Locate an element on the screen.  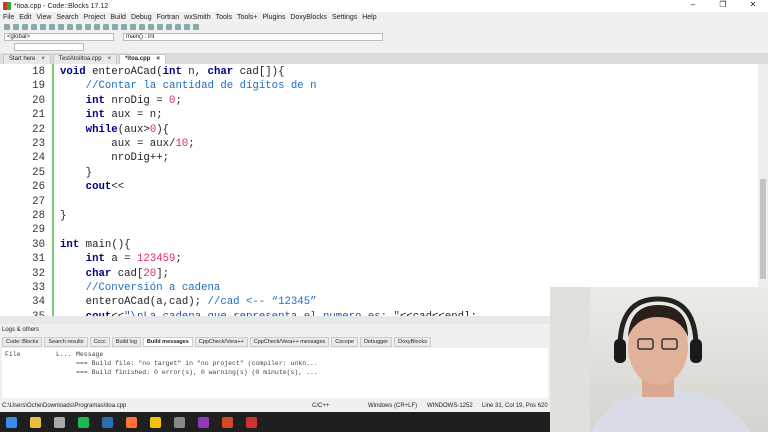
code-line: 19 //Contar la cantidad de dígitos de n is located at coordinates (379, 86).